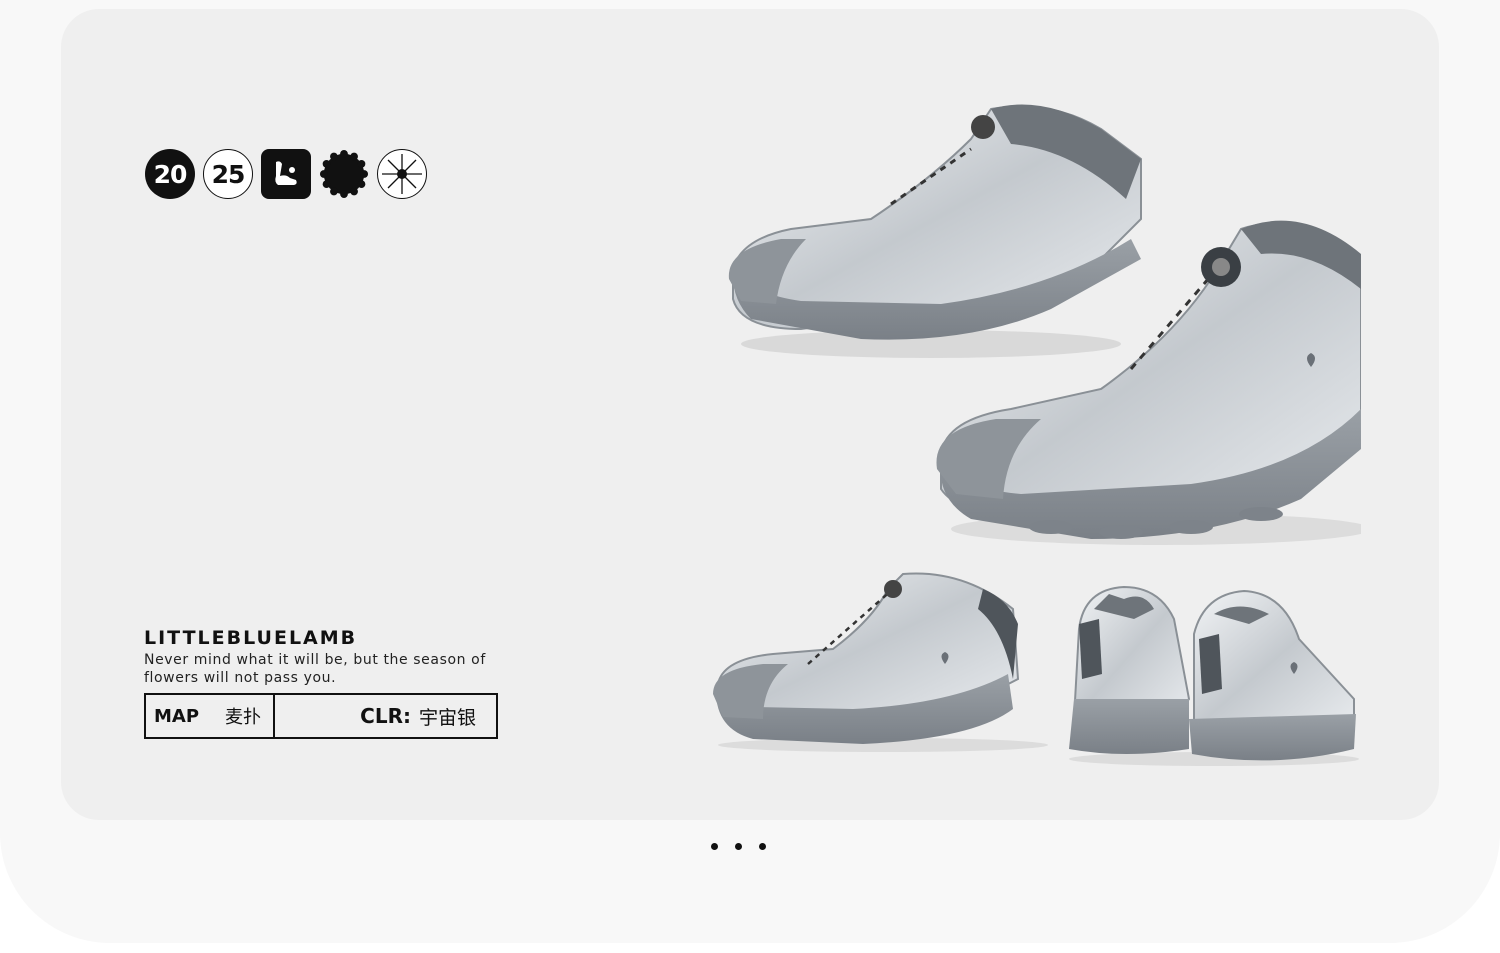 The image size is (1500, 953). I want to click on color-value: 宇宙银, so click(447, 717).